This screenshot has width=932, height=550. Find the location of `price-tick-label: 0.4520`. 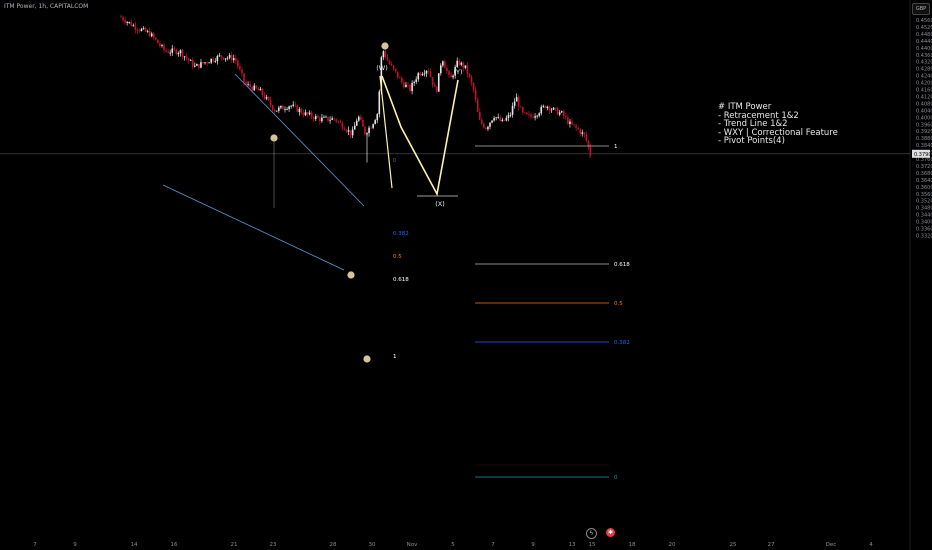

price-tick-label: 0.4520 is located at coordinates (924, 28).